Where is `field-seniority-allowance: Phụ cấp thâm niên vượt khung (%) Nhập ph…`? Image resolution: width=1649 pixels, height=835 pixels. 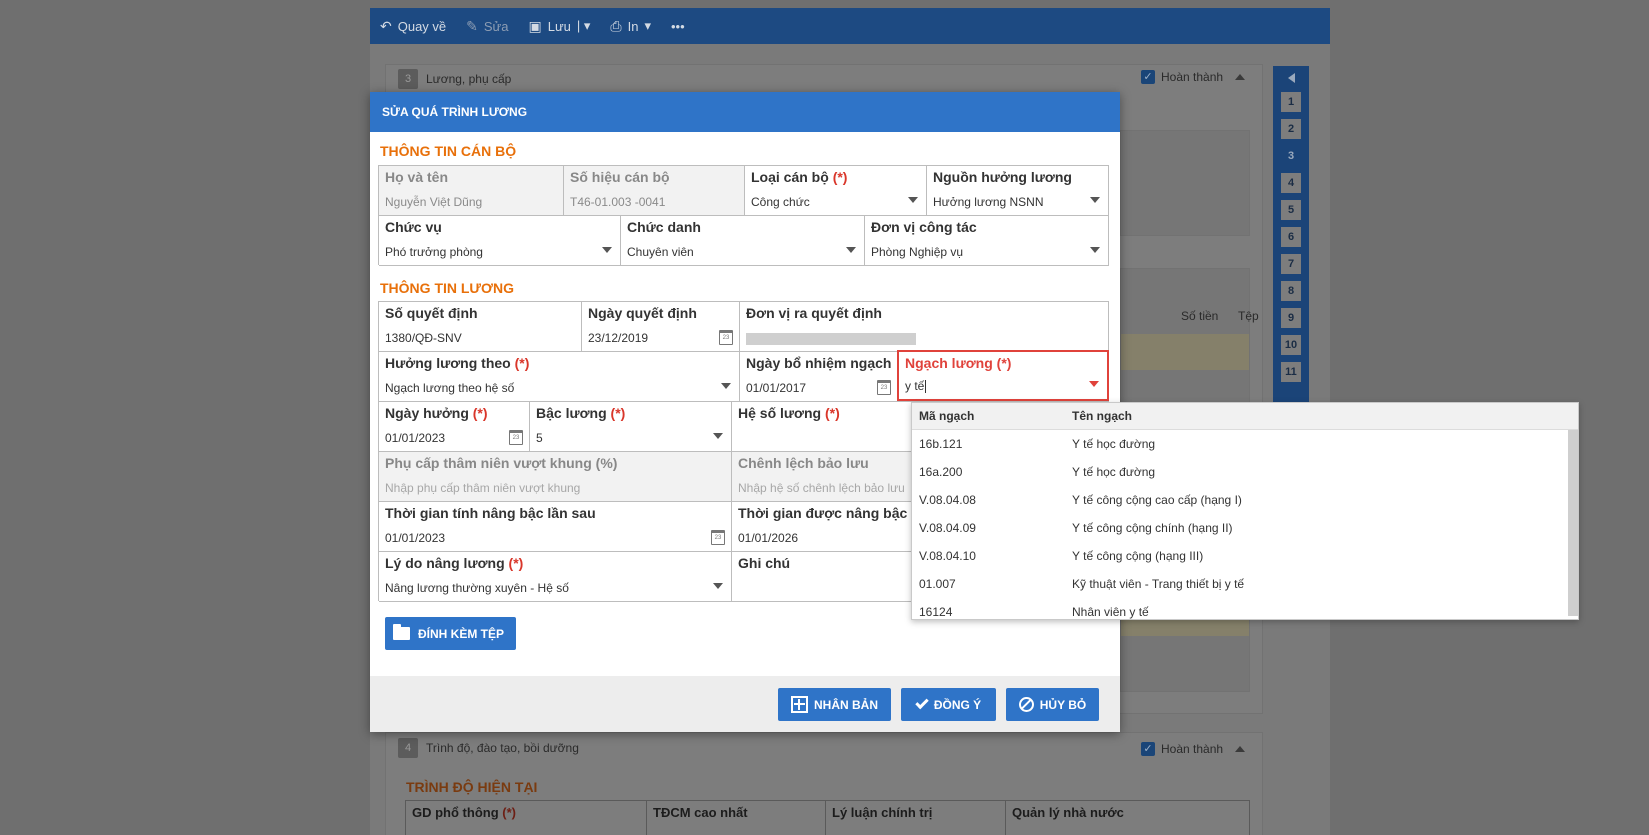 field-seniority-allowance: Phụ cấp thâm niên vượt khung (%) Nhập ph… is located at coordinates (555, 476).